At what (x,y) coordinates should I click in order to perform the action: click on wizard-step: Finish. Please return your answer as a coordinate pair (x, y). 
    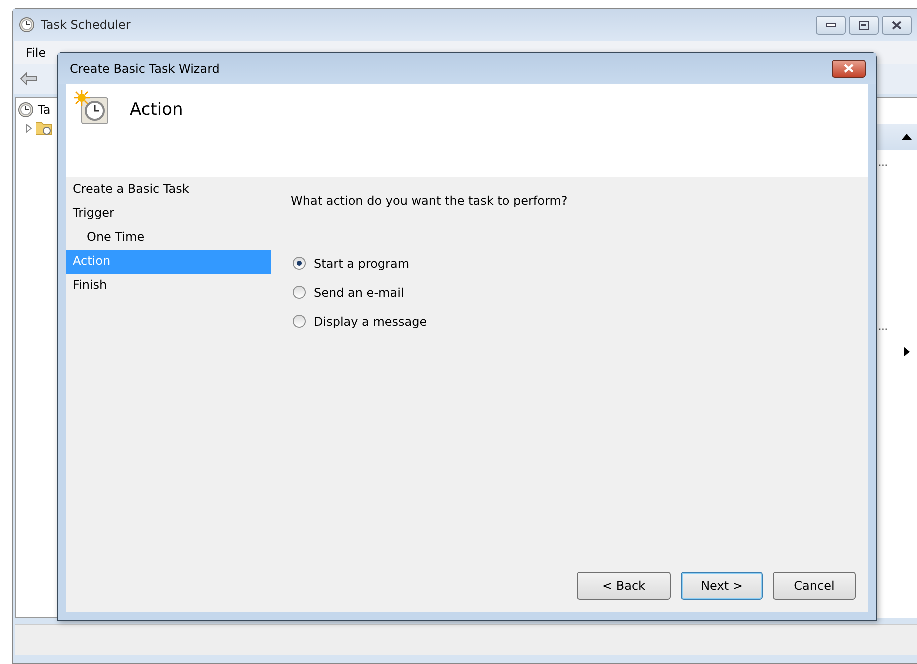
    Looking at the image, I should click on (168, 286).